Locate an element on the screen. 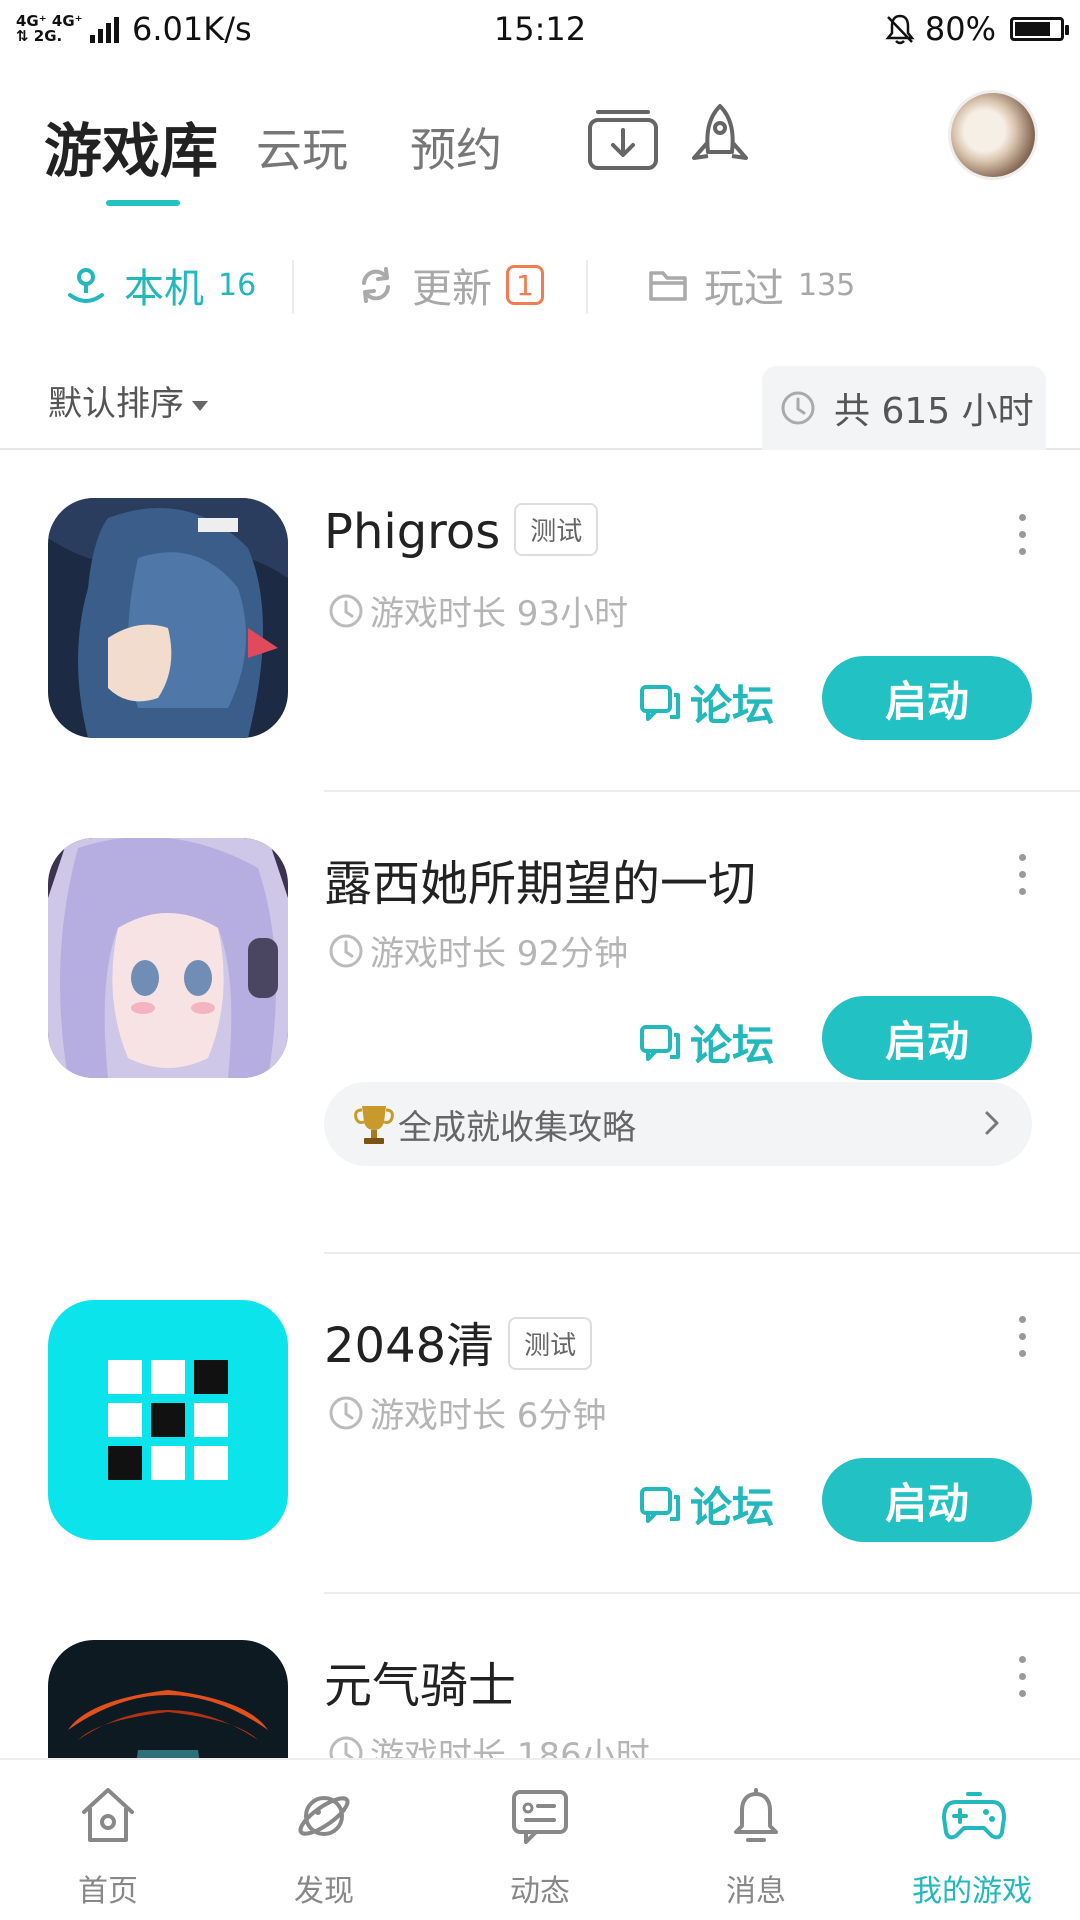 This screenshot has height=1920, width=1080. gamepad-icon is located at coordinates (974, 1816).